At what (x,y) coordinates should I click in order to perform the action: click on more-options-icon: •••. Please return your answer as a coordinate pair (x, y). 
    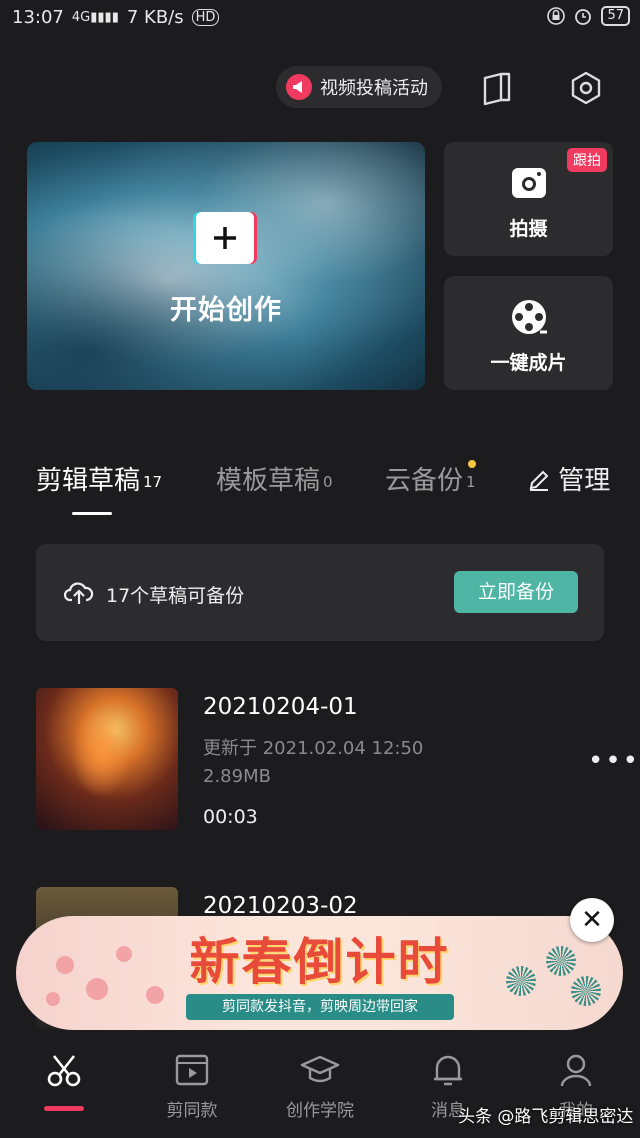
    Looking at the image, I should click on (614, 761).